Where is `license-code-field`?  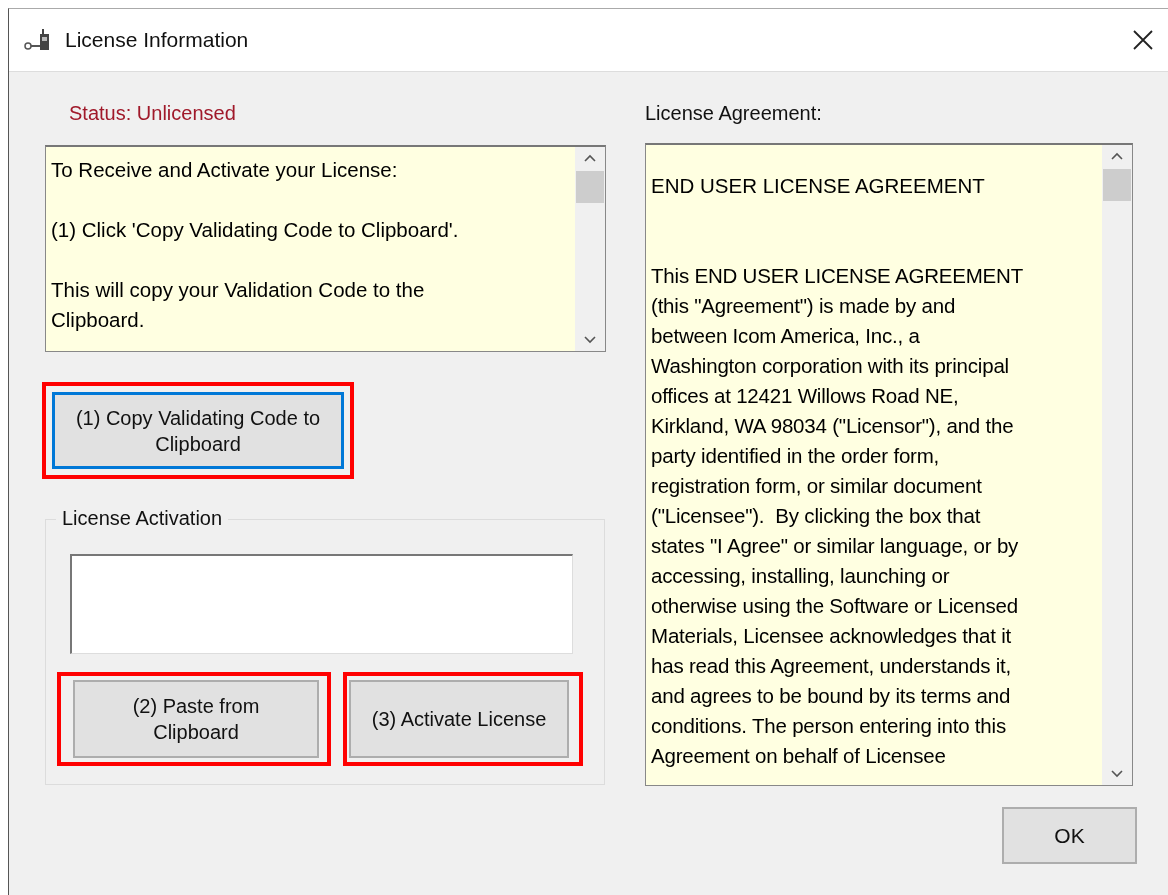 license-code-field is located at coordinates (321, 604).